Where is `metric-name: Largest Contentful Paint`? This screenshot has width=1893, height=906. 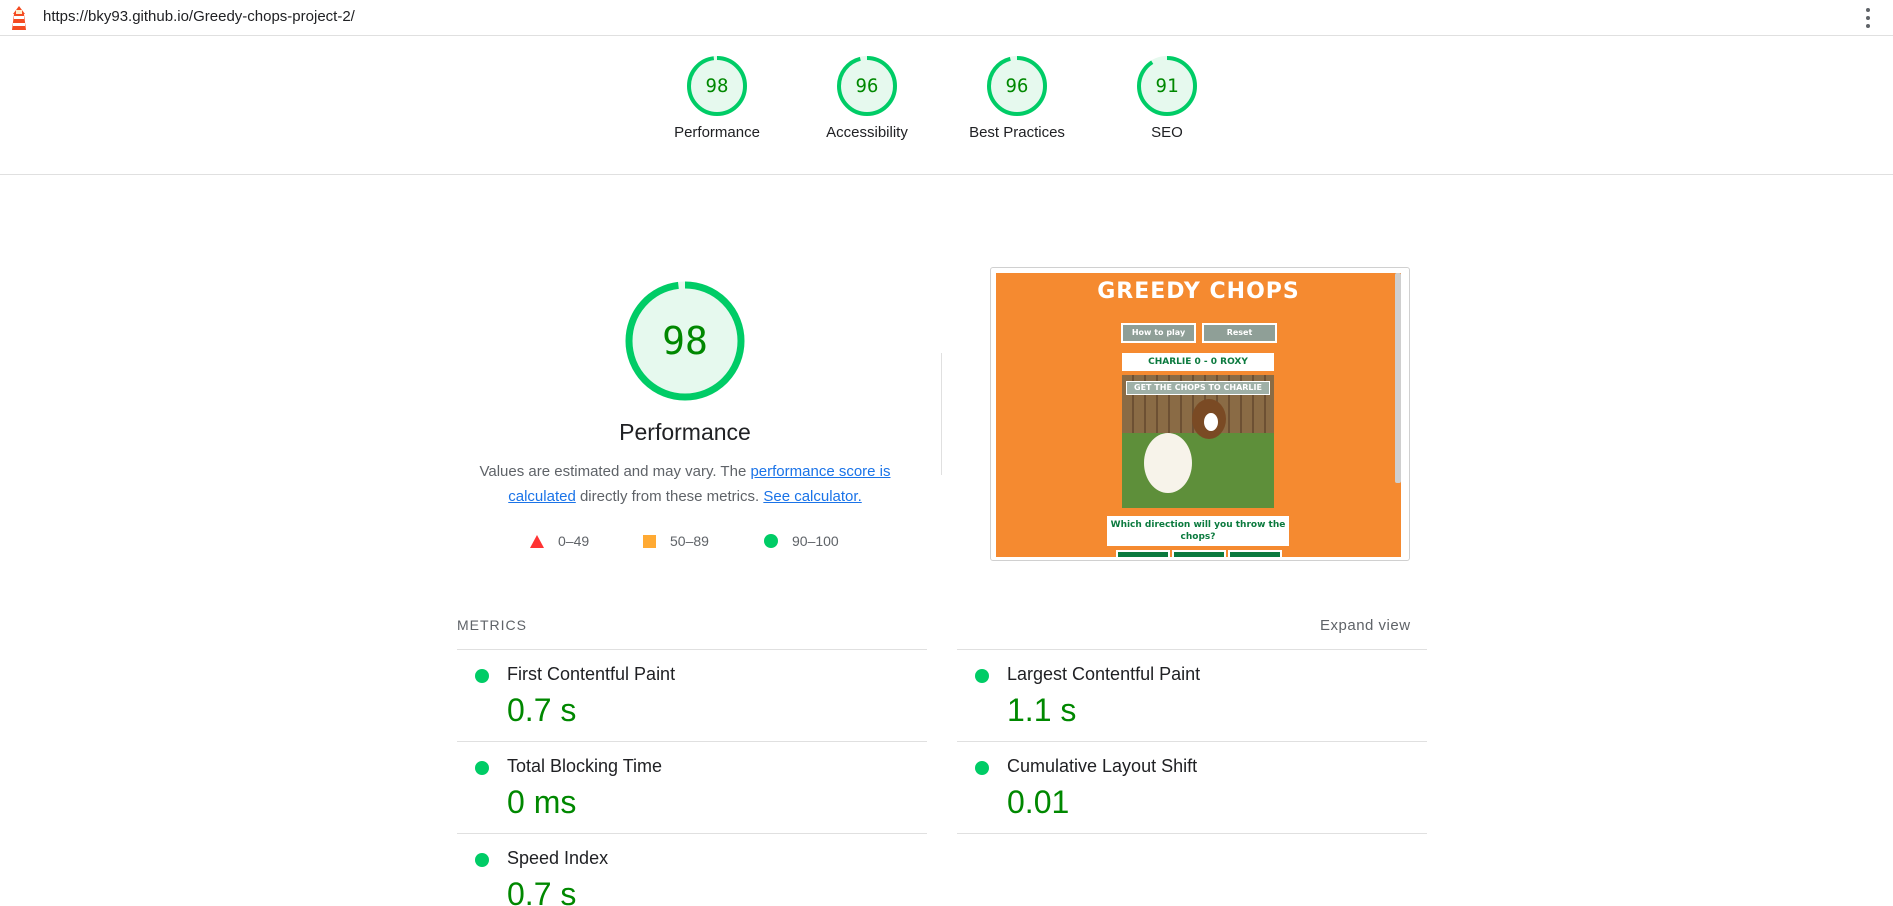 metric-name: Largest Contentful Paint is located at coordinates (1104, 674).